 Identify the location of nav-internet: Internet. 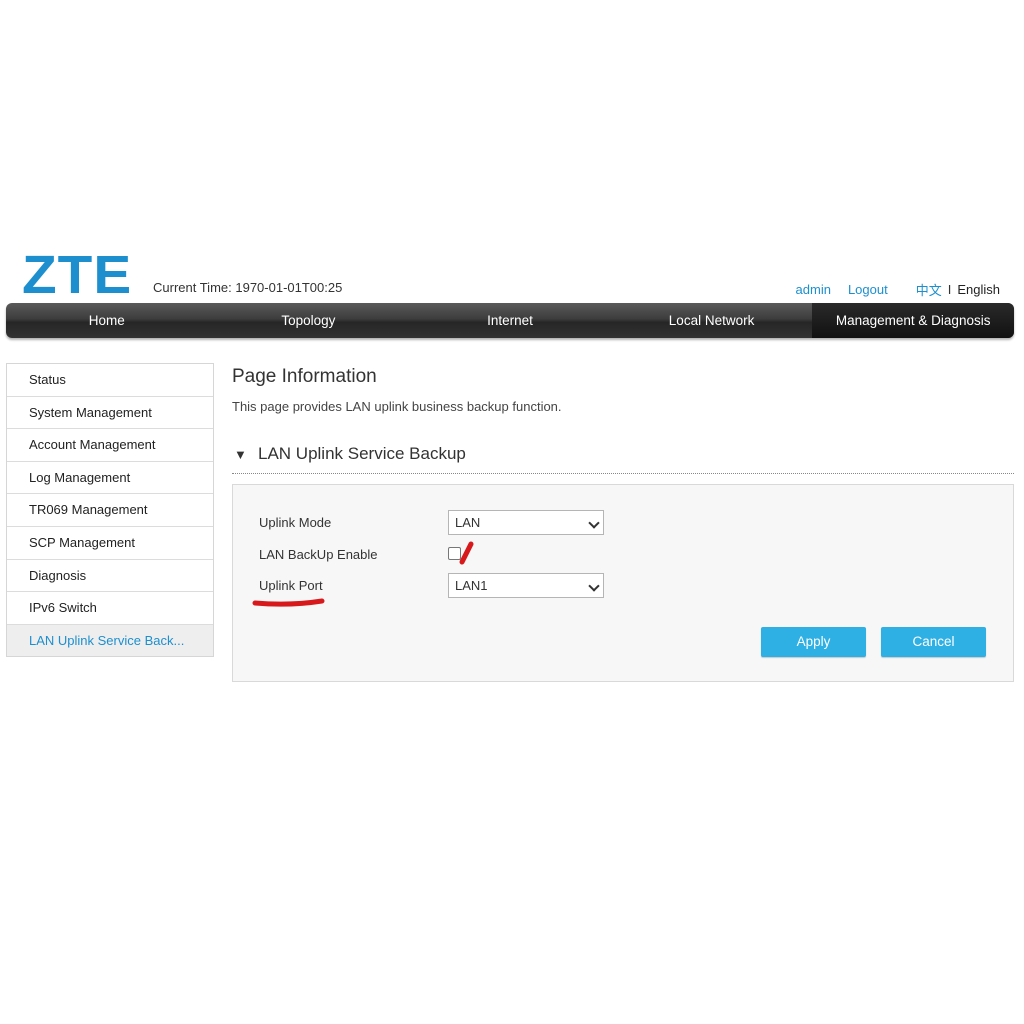
(510, 320).